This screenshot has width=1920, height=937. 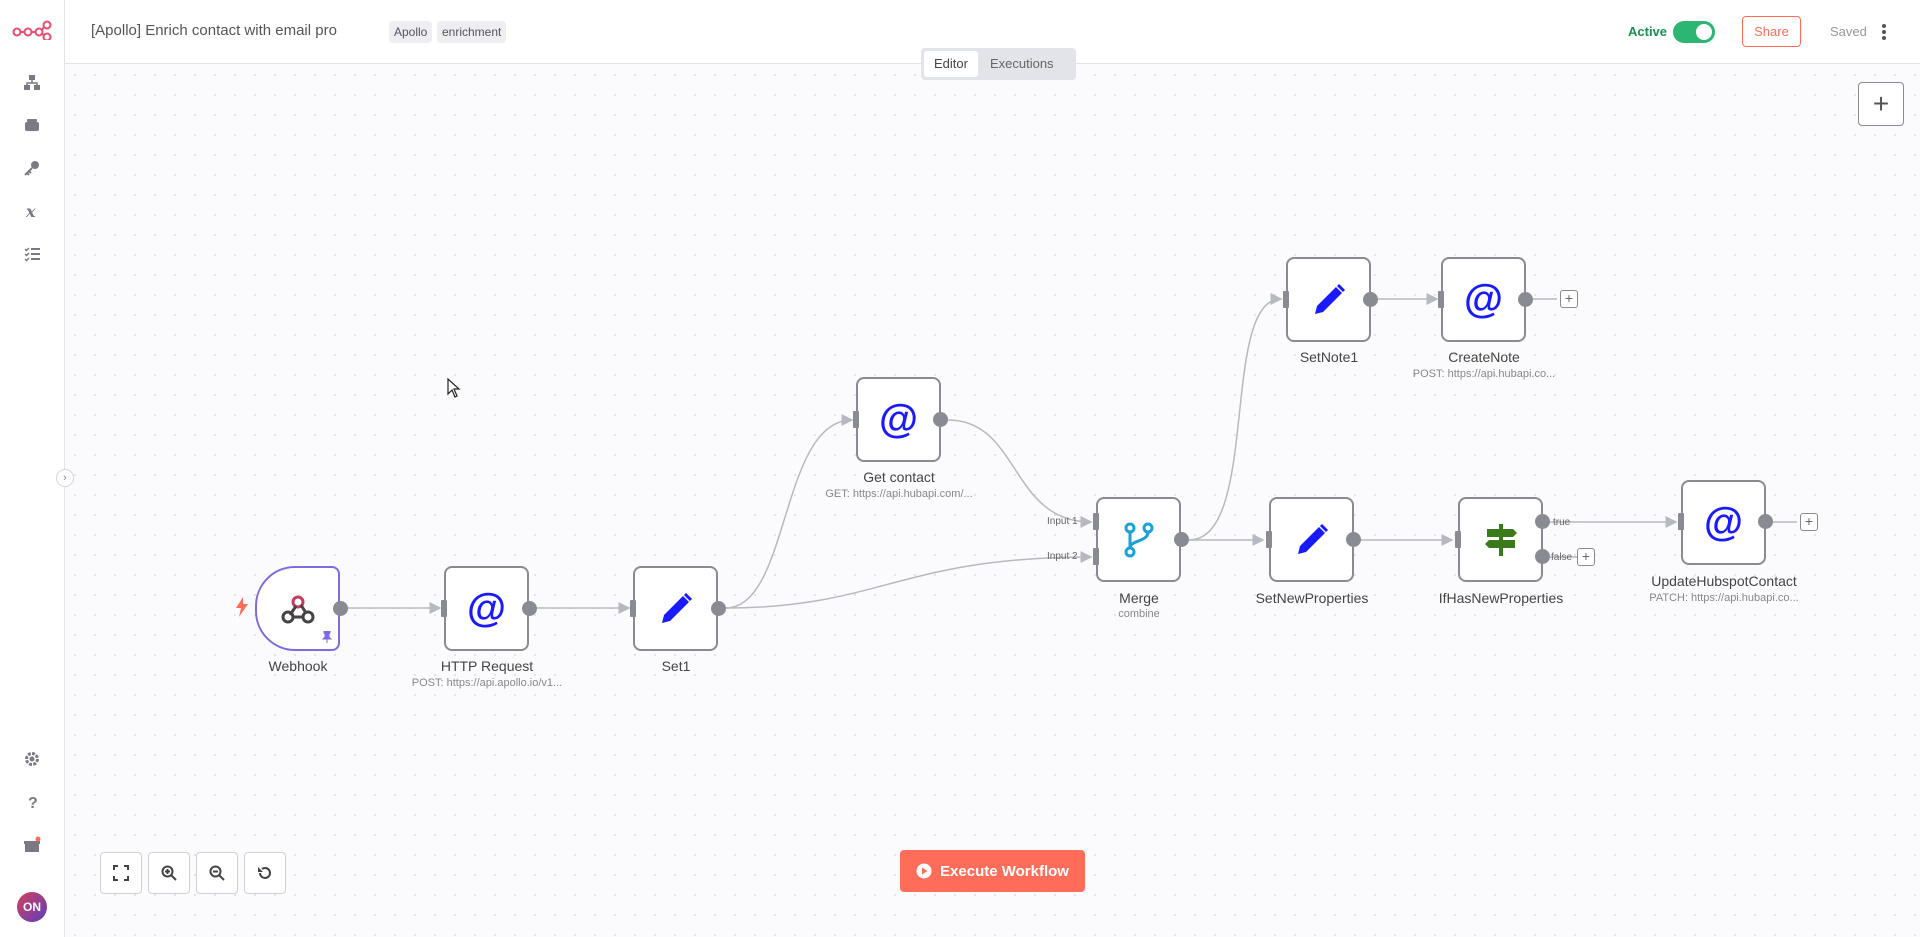 I want to click on view-tab-switch: Editor Executions, so click(x=998, y=64).